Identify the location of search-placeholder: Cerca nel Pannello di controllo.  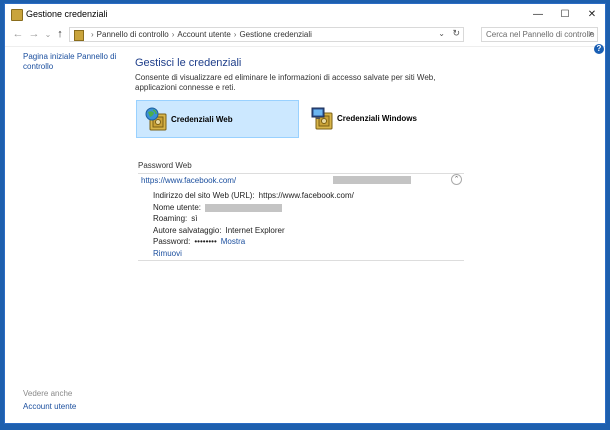
(540, 34).